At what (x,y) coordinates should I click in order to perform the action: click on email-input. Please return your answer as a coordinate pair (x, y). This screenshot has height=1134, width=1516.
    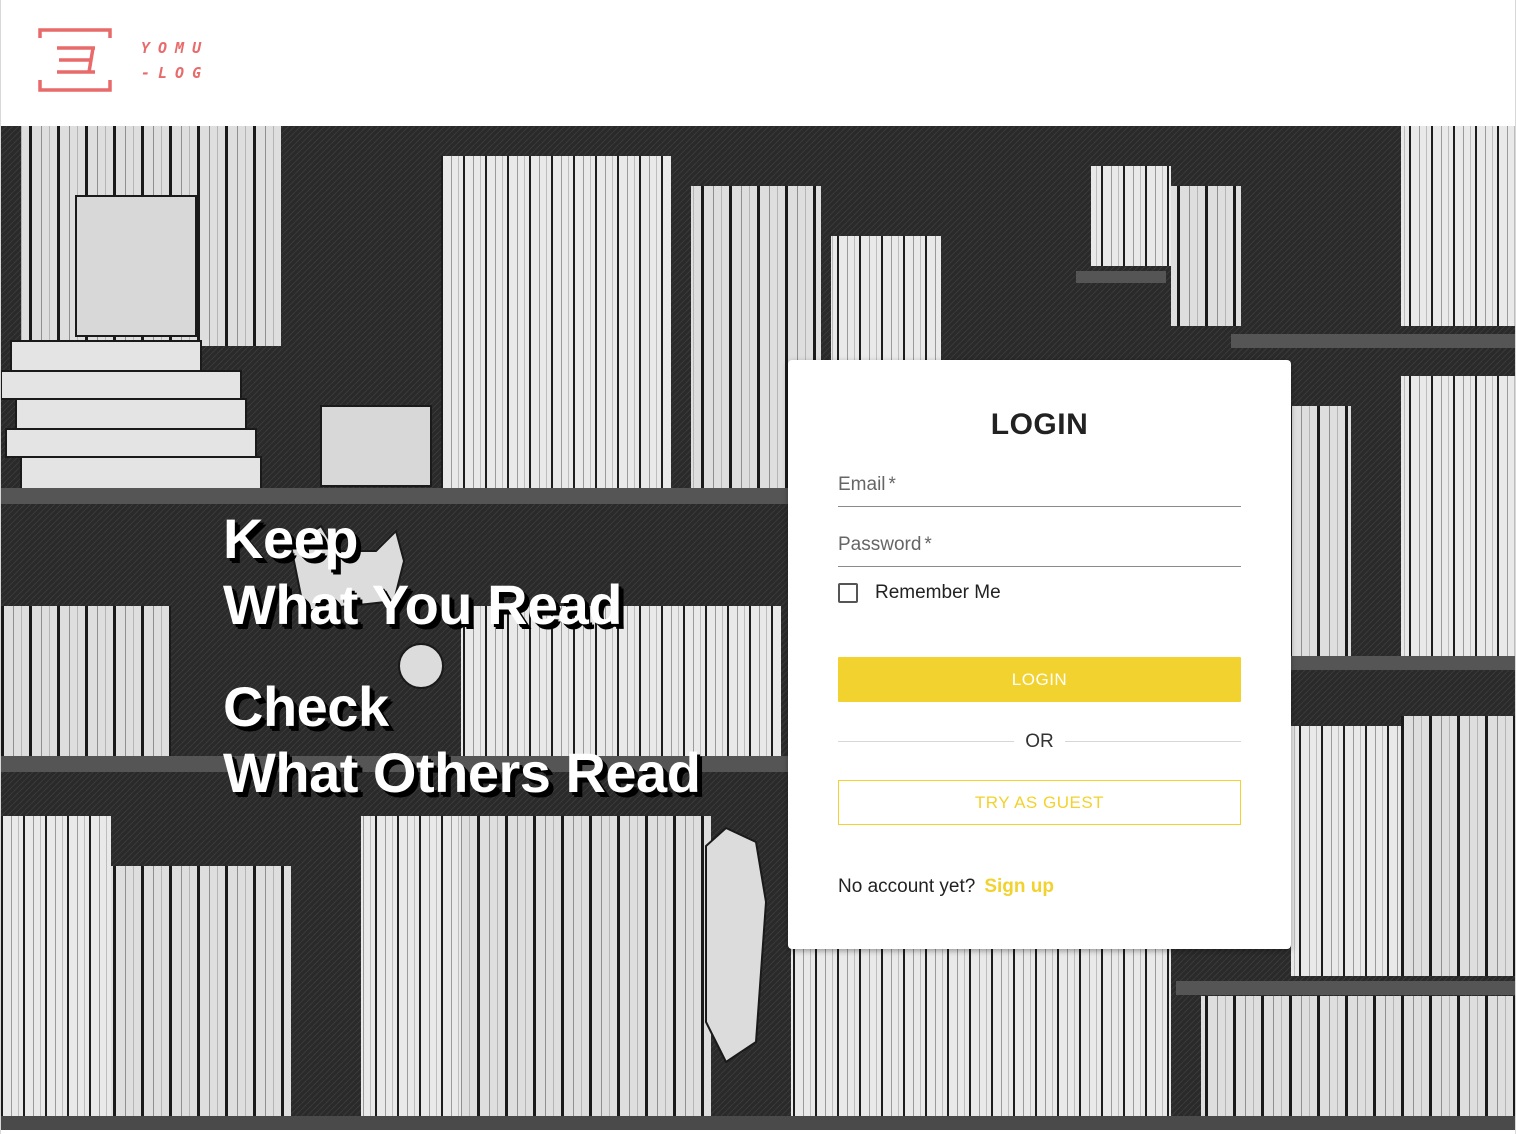
    Looking at the image, I should click on (1041, 489).